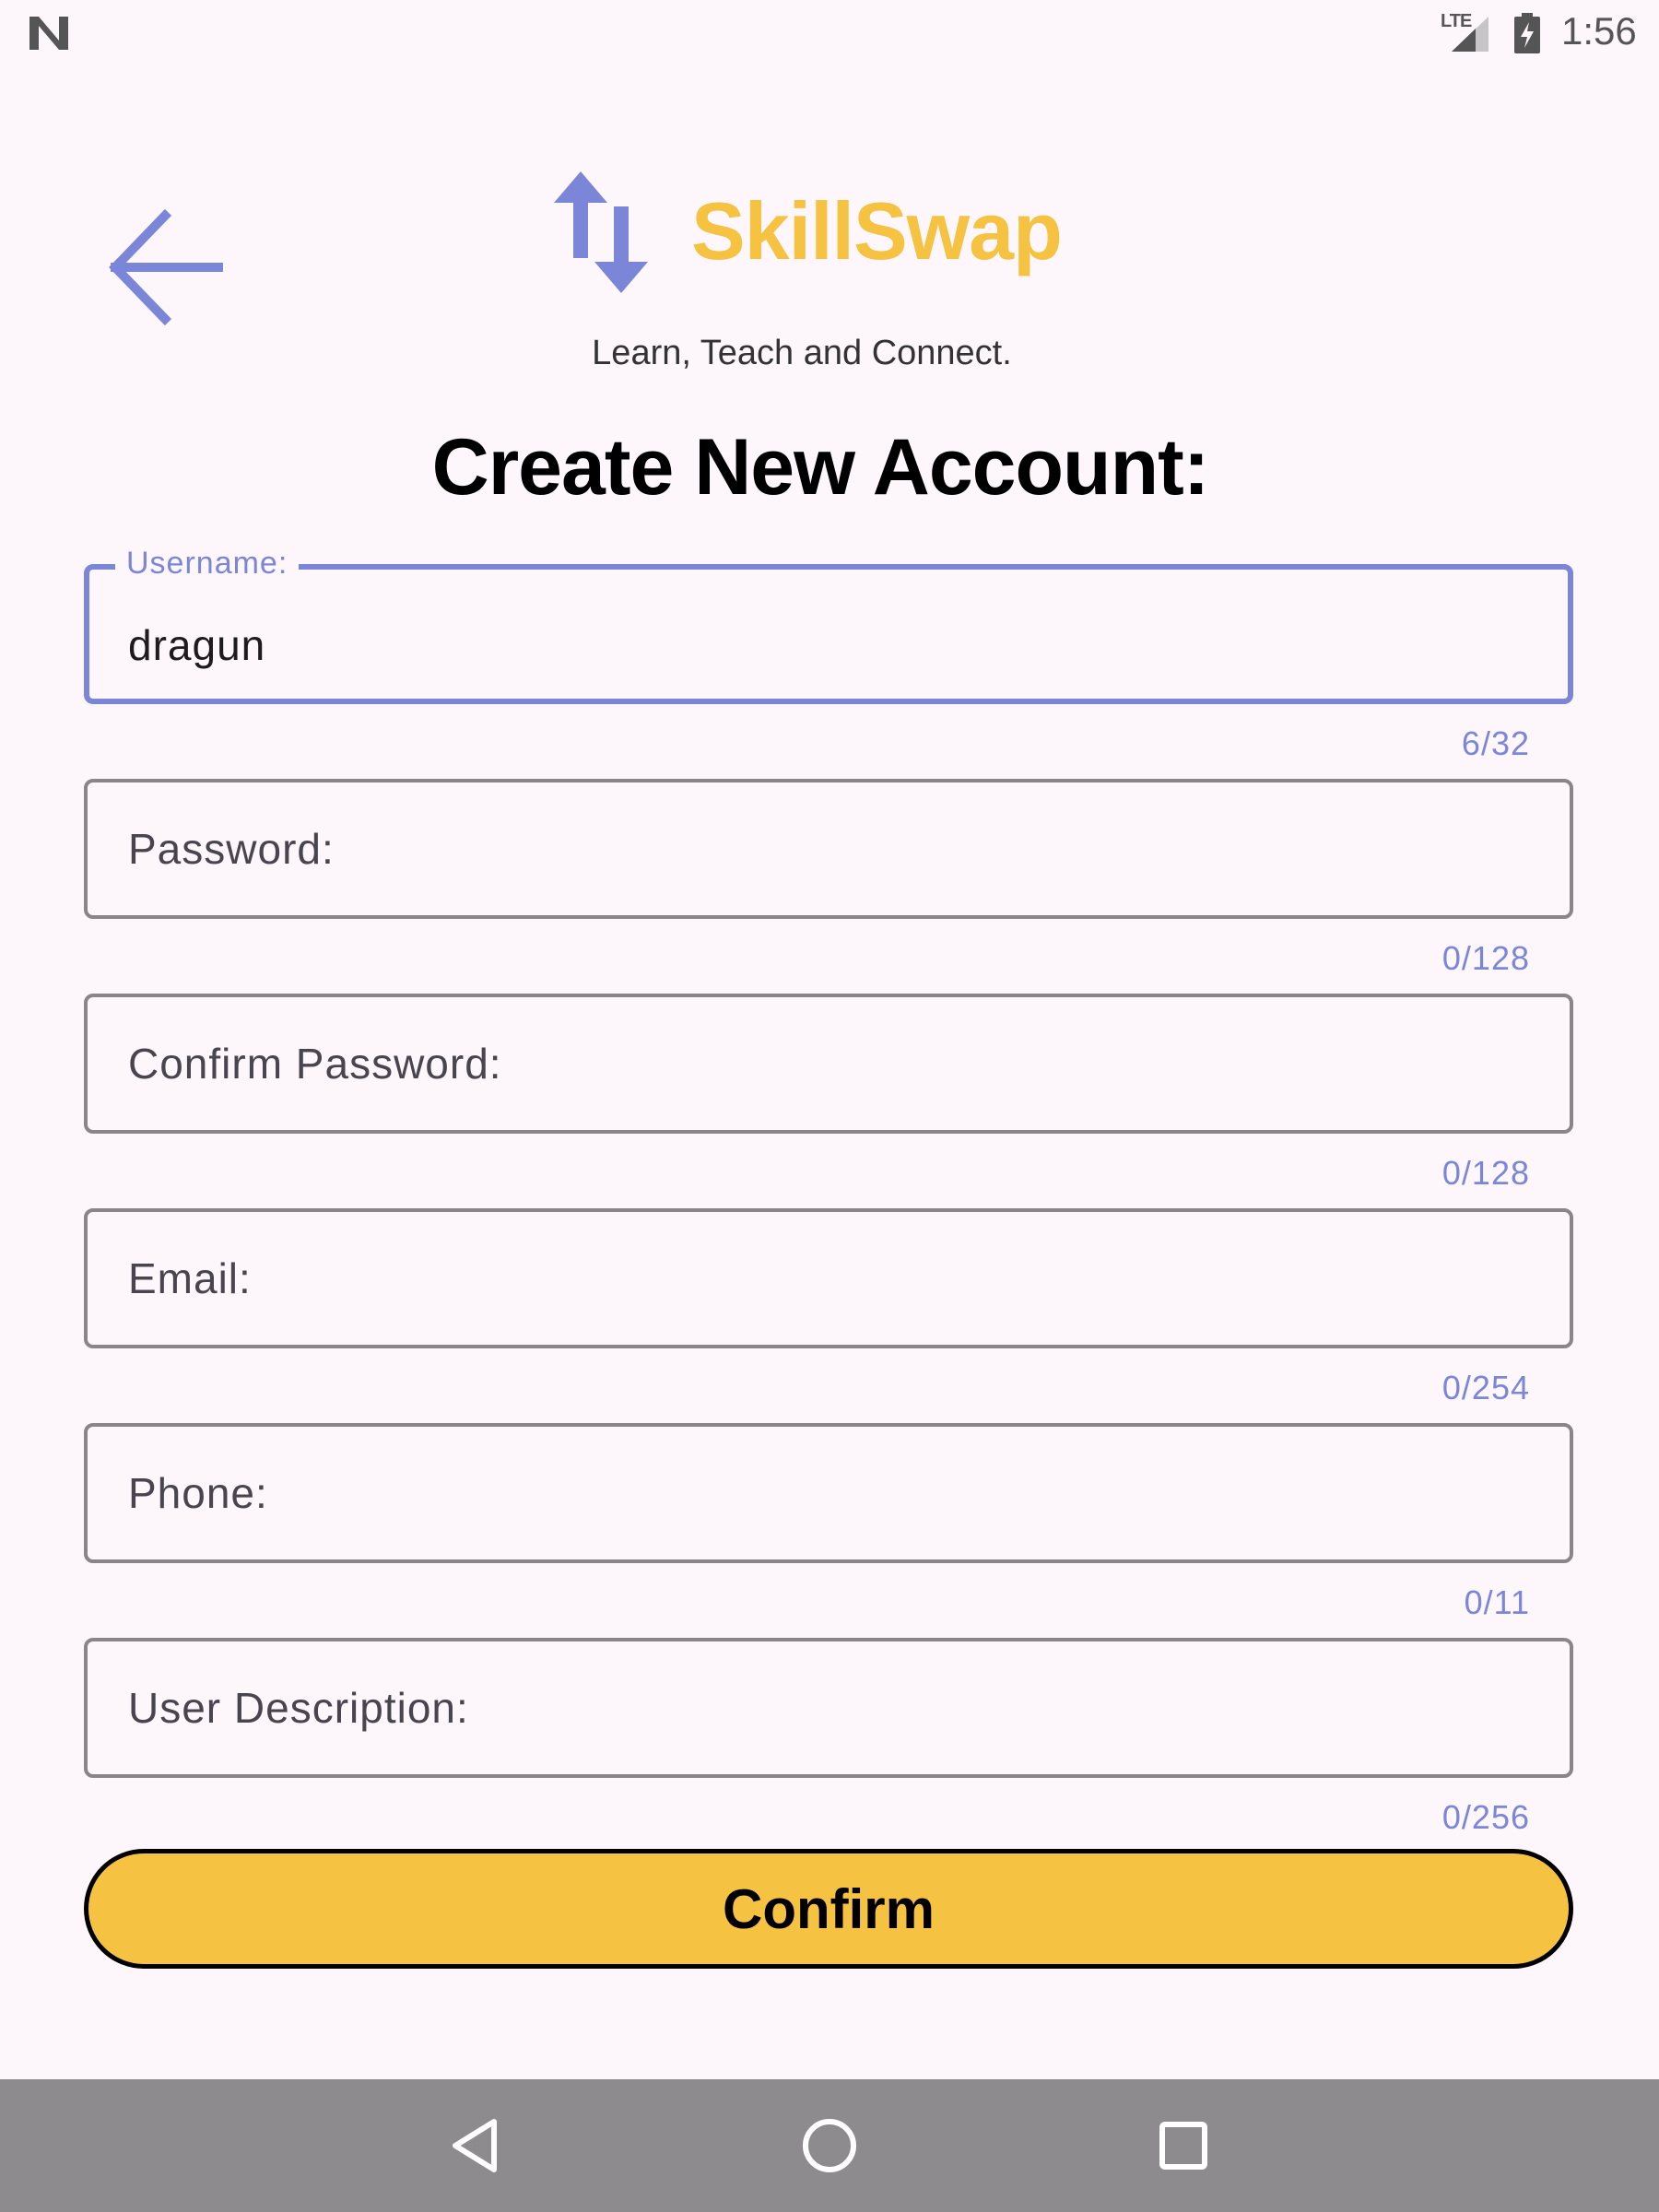  I want to click on nav-recents-button, so click(1183, 2146).